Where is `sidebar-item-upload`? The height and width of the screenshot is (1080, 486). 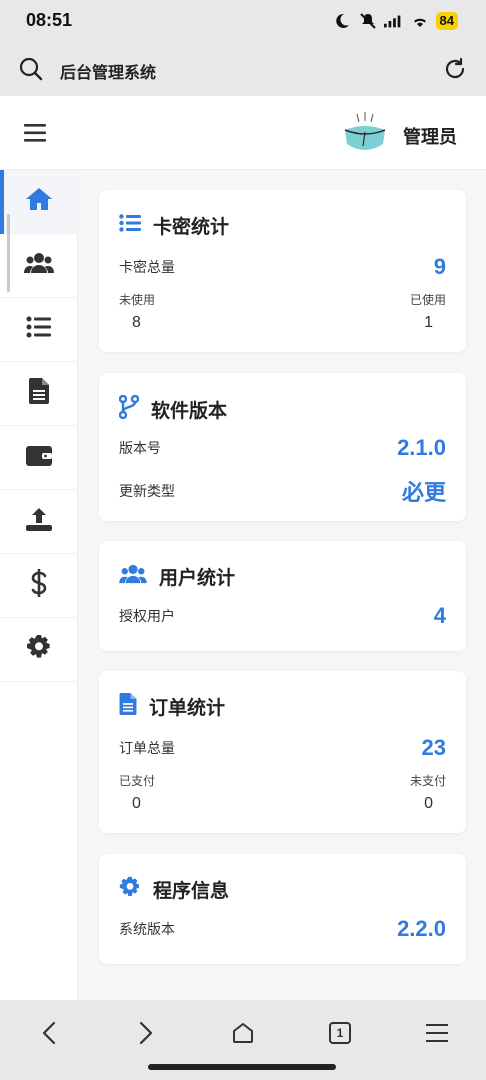
sidebar-item-upload is located at coordinates (39, 522).